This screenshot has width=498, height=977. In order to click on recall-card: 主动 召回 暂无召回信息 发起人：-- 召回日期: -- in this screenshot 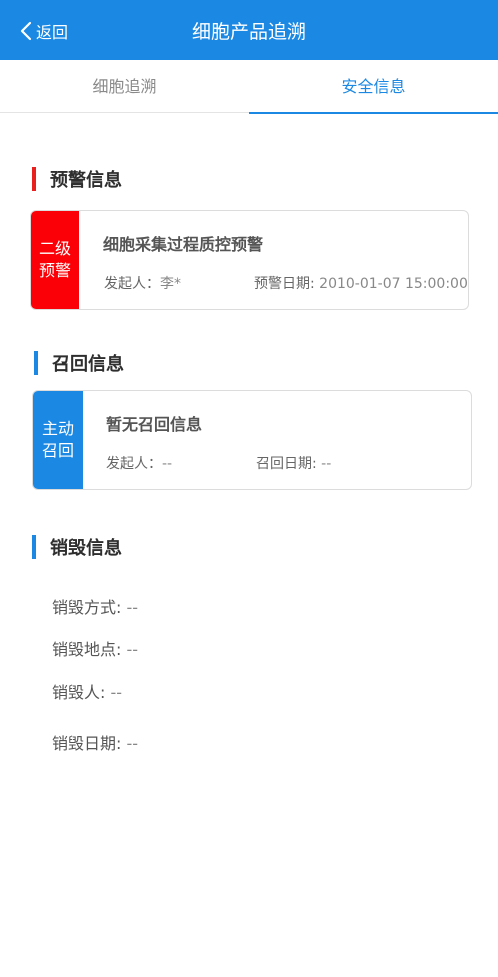, I will do `click(252, 440)`.